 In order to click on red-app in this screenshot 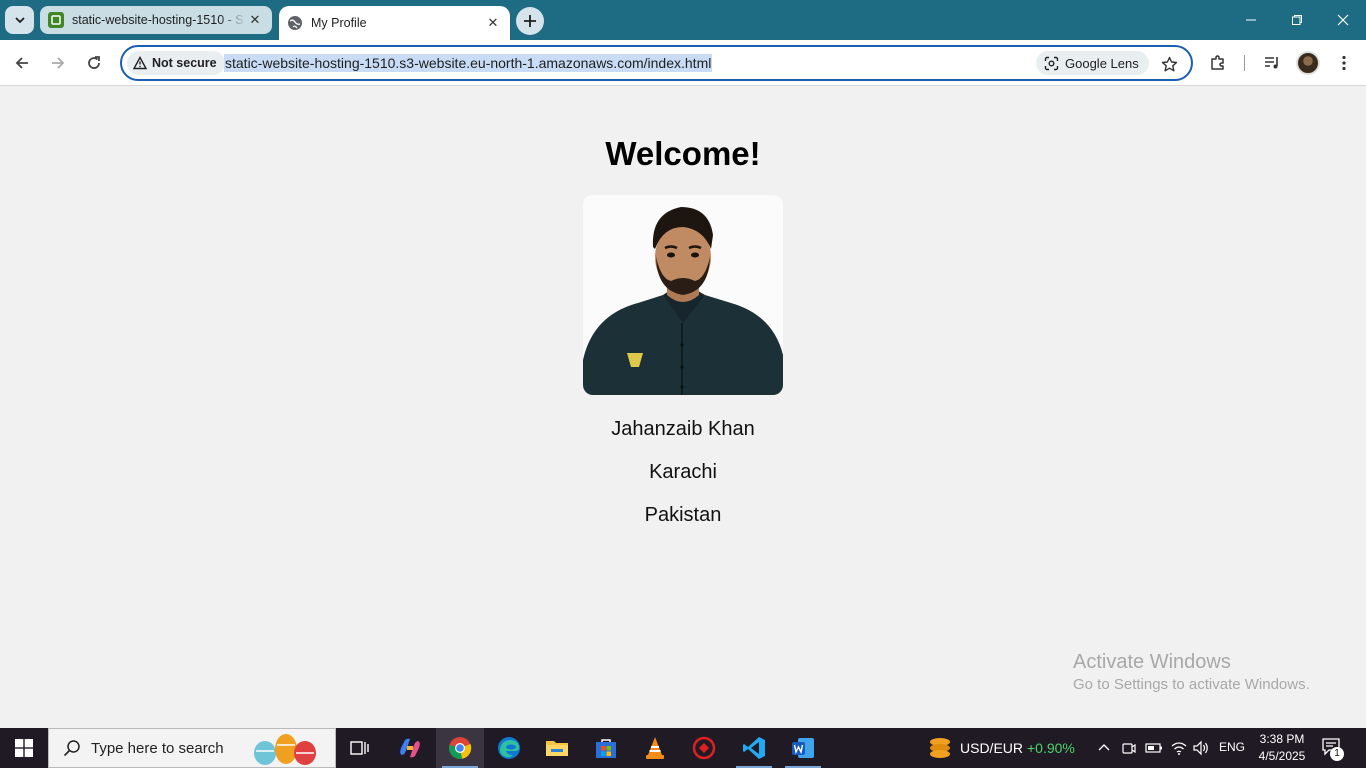, I will do `click(704, 748)`.